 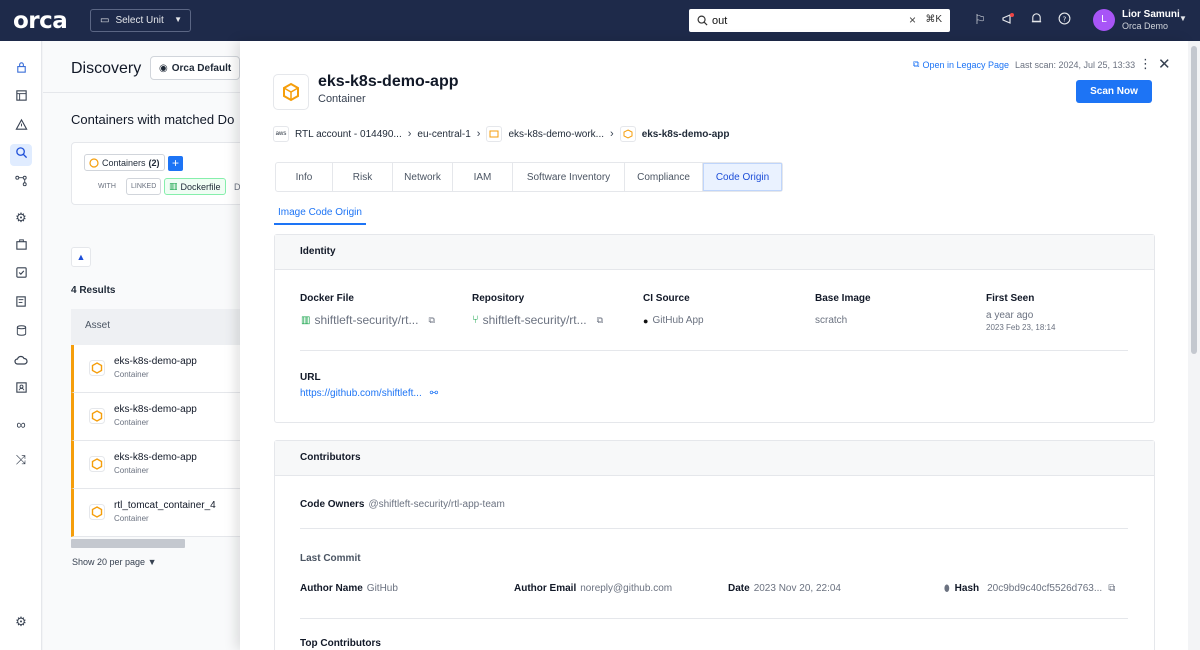 What do you see at coordinates (664, 177) in the screenshot?
I see `tab-compliance: Compliance` at bounding box center [664, 177].